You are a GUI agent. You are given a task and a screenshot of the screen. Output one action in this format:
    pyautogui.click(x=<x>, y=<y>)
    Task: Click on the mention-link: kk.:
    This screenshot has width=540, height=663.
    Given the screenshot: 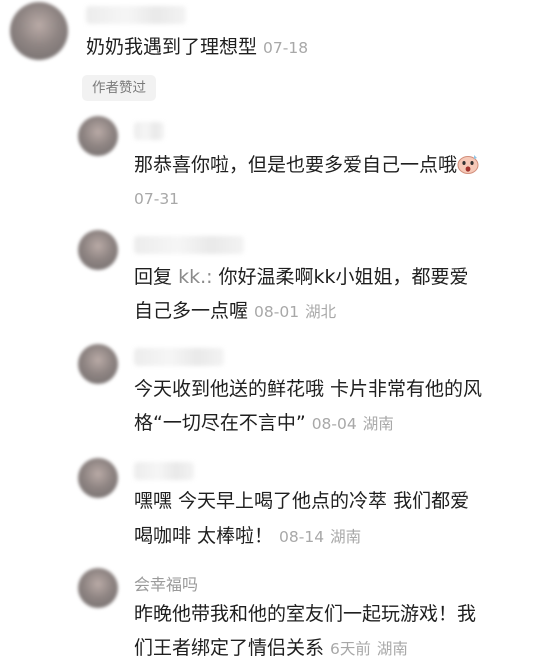 What is the action you would take?
    pyautogui.click(x=195, y=277)
    